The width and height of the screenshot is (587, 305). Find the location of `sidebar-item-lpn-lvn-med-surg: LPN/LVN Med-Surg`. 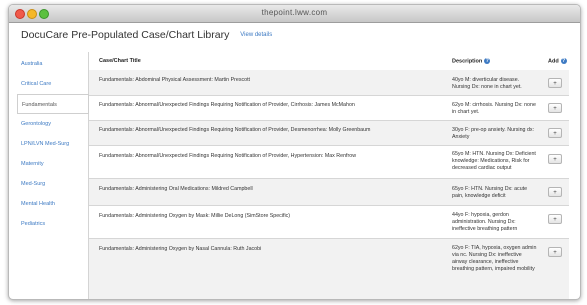

sidebar-item-lpn-lvn-med-surg: LPN/LVN Med-Surg is located at coordinates (52, 144).